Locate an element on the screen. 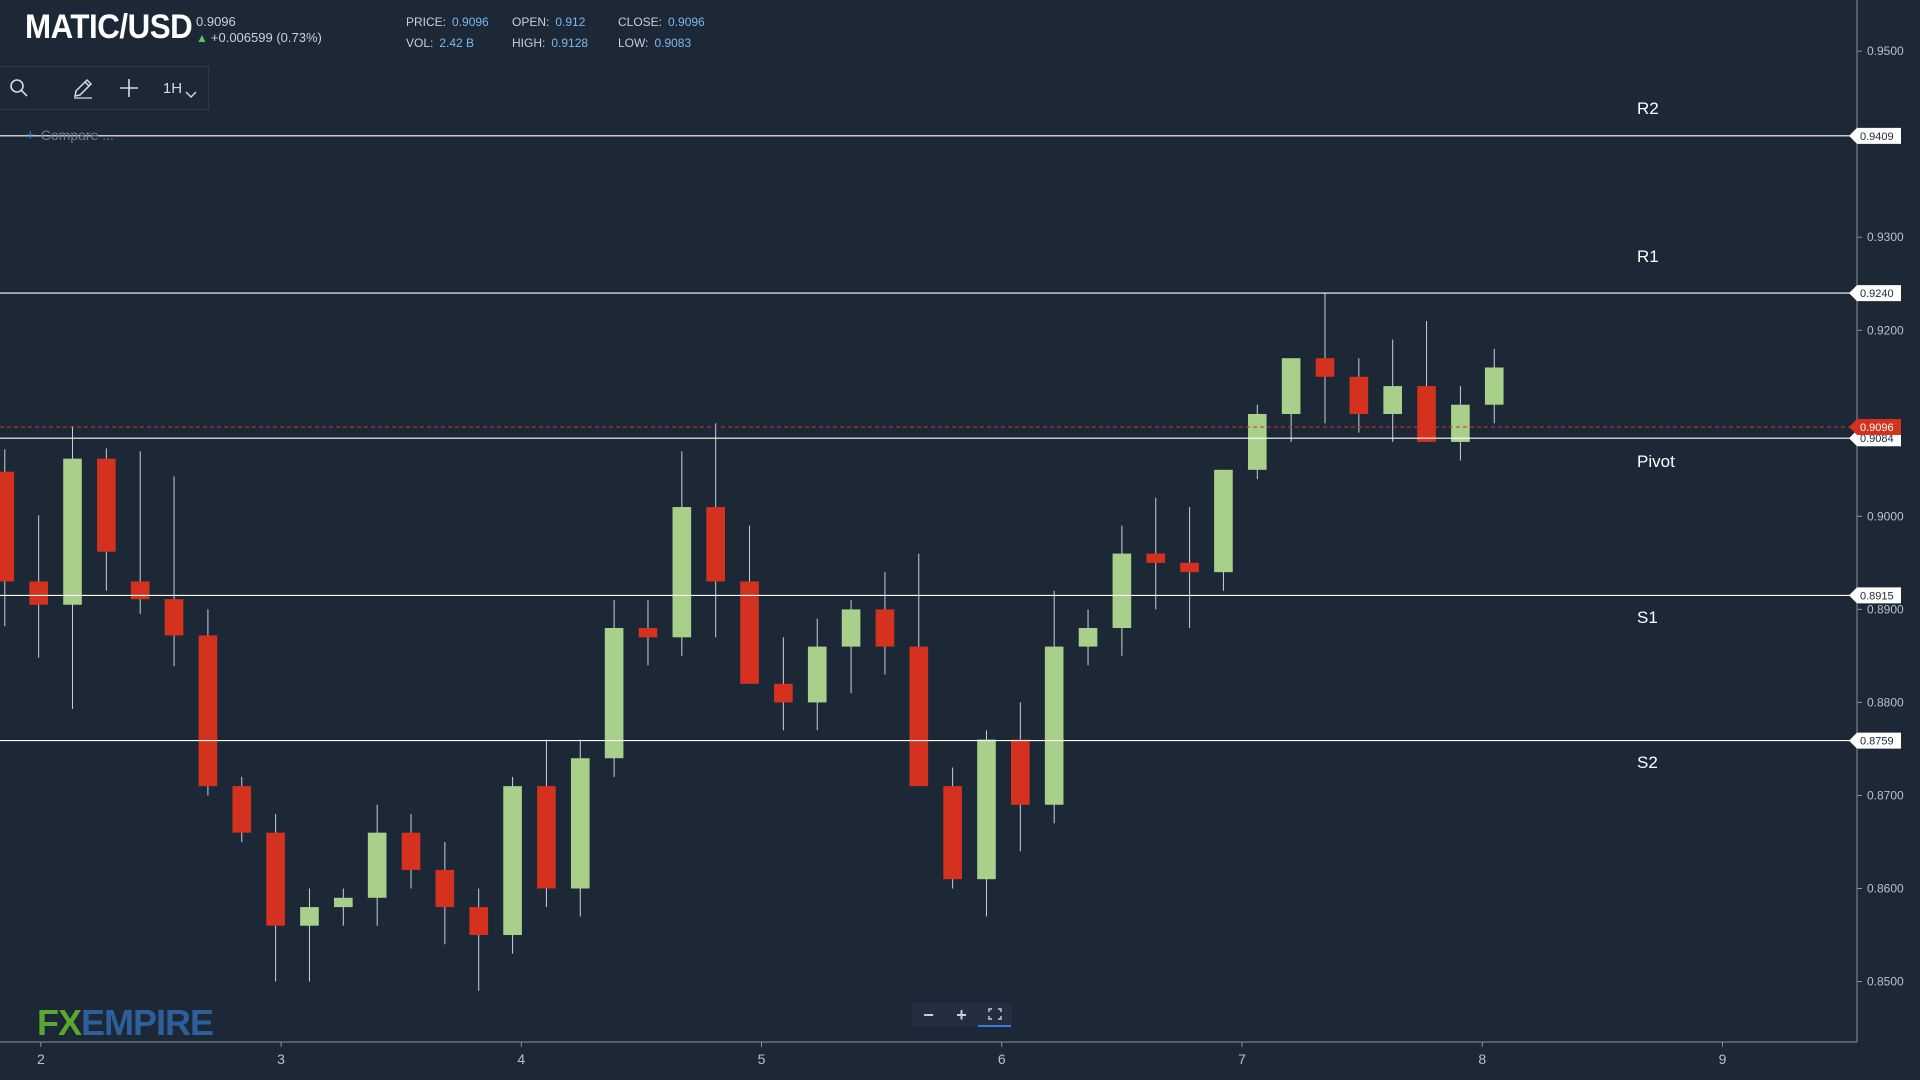 This screenshot has height=1080, width=1920. level-price-tag-r2: 0.9409 is located at coordinates (1875, 135).